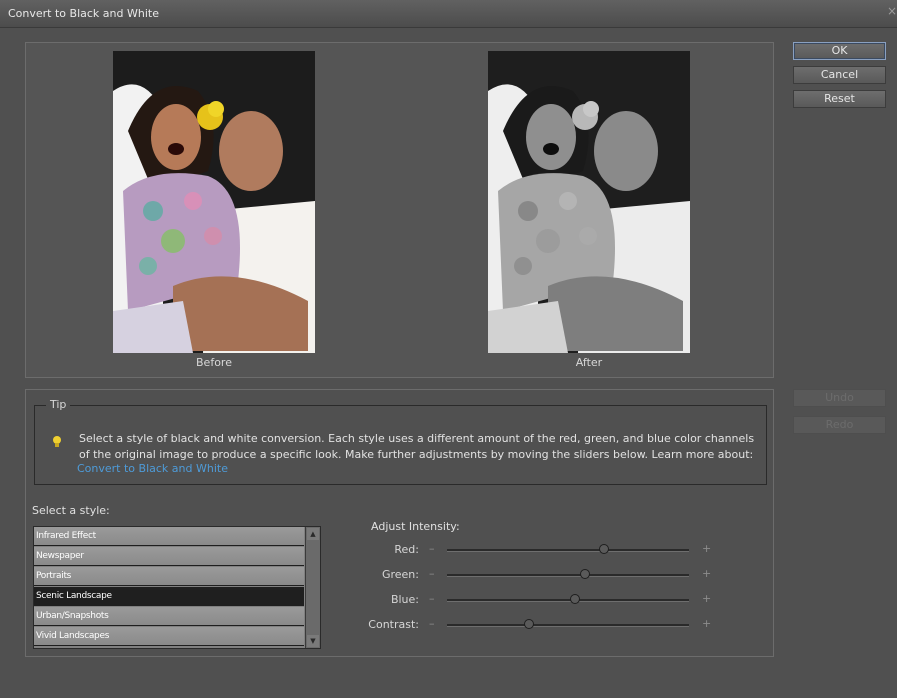  I want to click on green-slider-row: Green: – +, so click(536, 575).